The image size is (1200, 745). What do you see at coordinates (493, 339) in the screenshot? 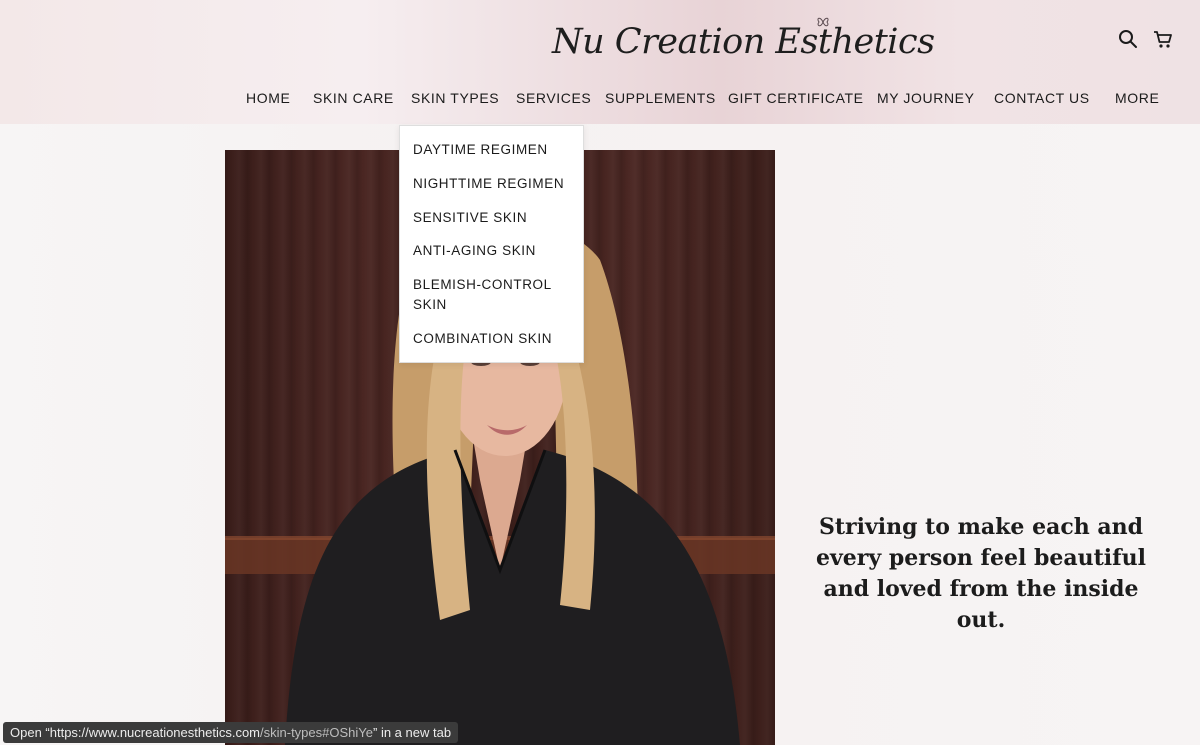
I see `dropdown-combination-skin: COMBINATION SKIN` at bounding box center [493, 339].